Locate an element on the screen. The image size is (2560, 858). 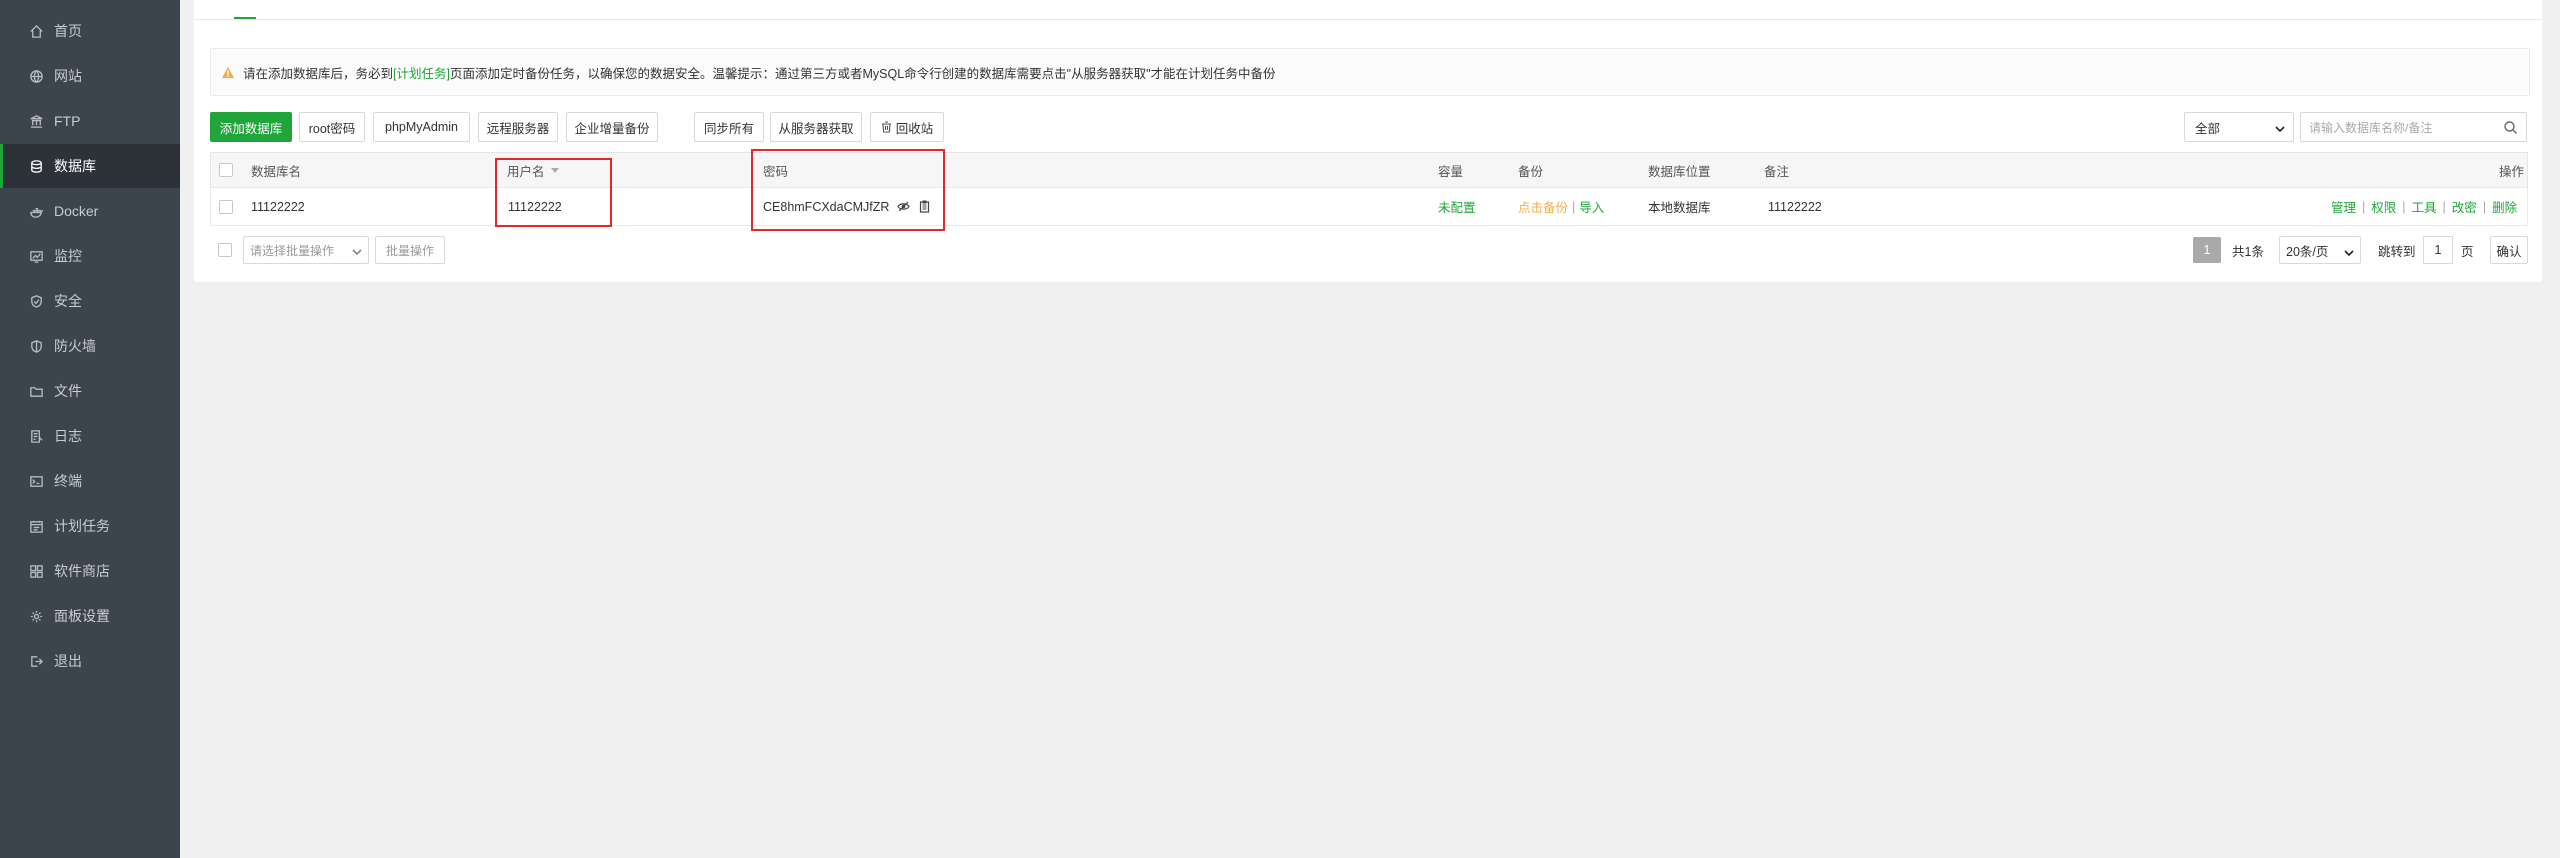
col-location: 数据库位置 is located at coordinates (1679, 171).